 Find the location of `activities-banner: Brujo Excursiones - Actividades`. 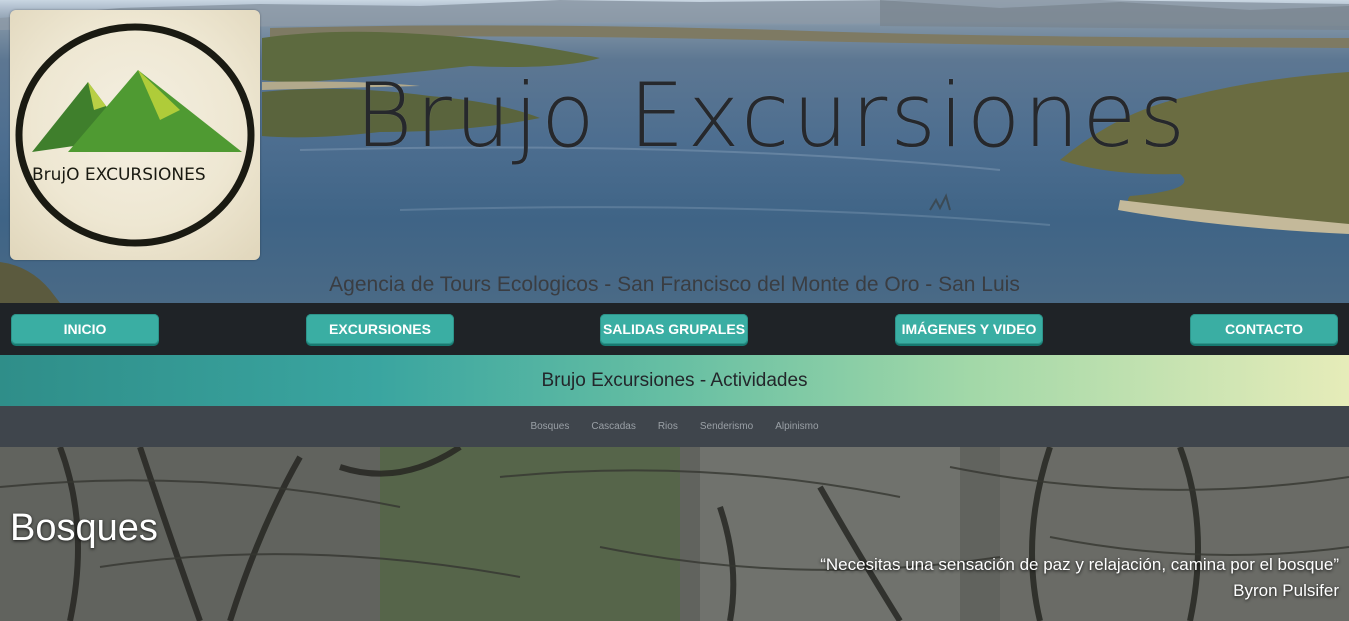

activities-banner: Brujo Excursiones - Actividades is located at coordinates (674, 380).